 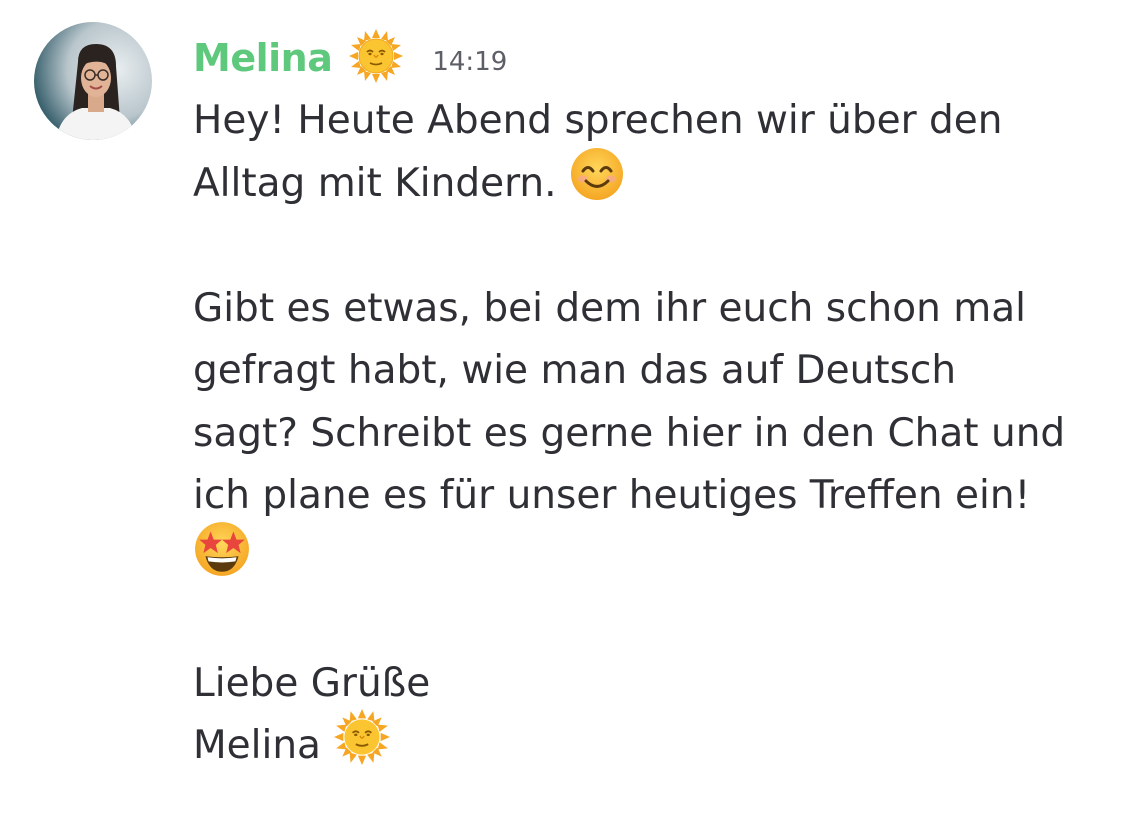 What do you see at coordinates (655, 743) in the screenshot?
I see `message-line: Melina` at bounding box center [655, 743].